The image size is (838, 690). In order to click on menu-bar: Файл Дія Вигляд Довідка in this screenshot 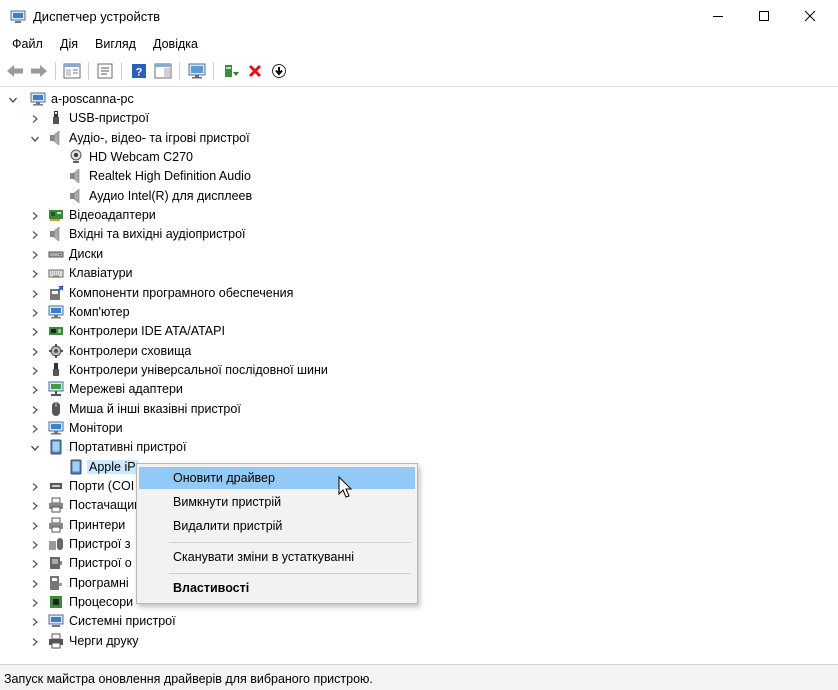, I will do `click(419, 45)`.